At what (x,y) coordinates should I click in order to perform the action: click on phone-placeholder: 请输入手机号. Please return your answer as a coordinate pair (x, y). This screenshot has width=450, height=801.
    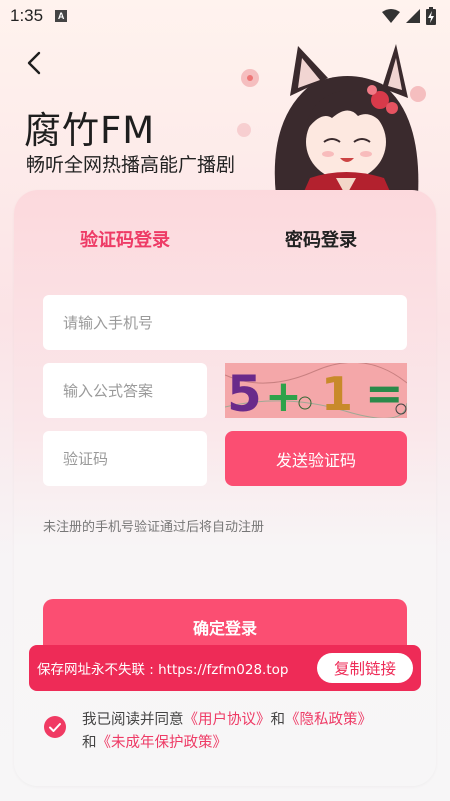
    Looking at the image, I should click on (108, 323).